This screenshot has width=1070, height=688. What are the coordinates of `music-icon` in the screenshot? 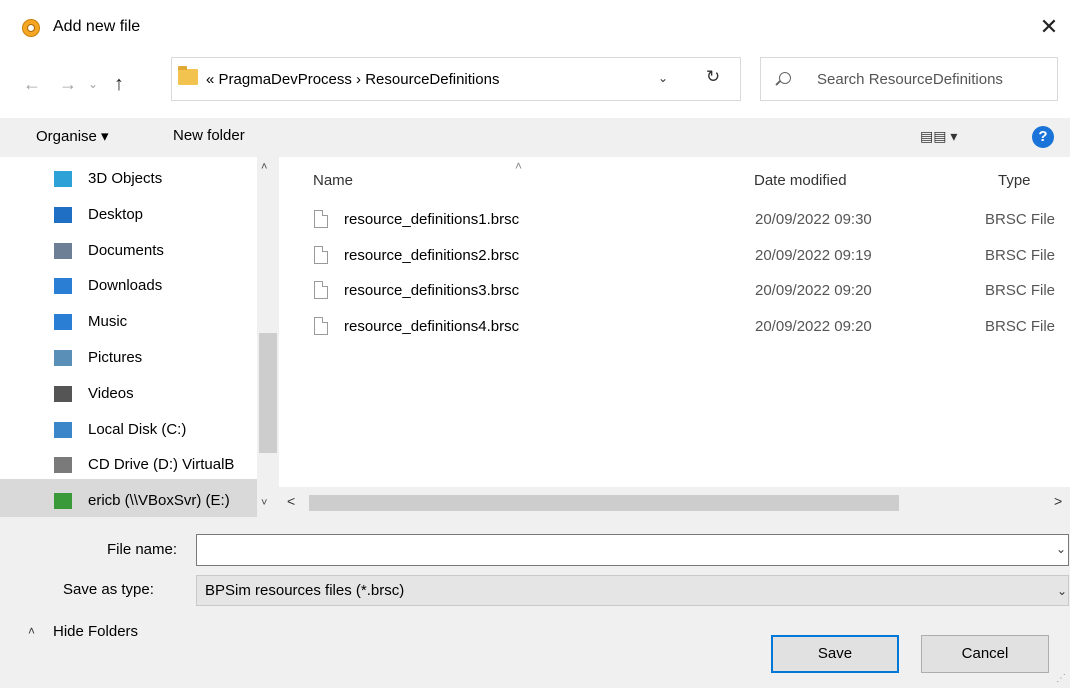 It's located at (63, 322).